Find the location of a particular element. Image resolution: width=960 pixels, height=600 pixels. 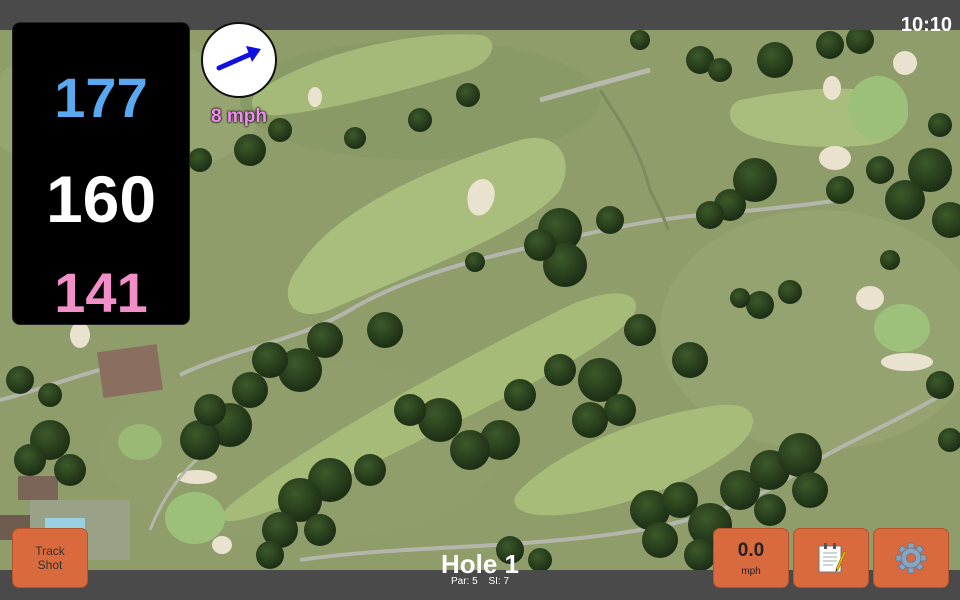

hole-info: Par: 5 SI: 7 is located at coordinates (480, 581).